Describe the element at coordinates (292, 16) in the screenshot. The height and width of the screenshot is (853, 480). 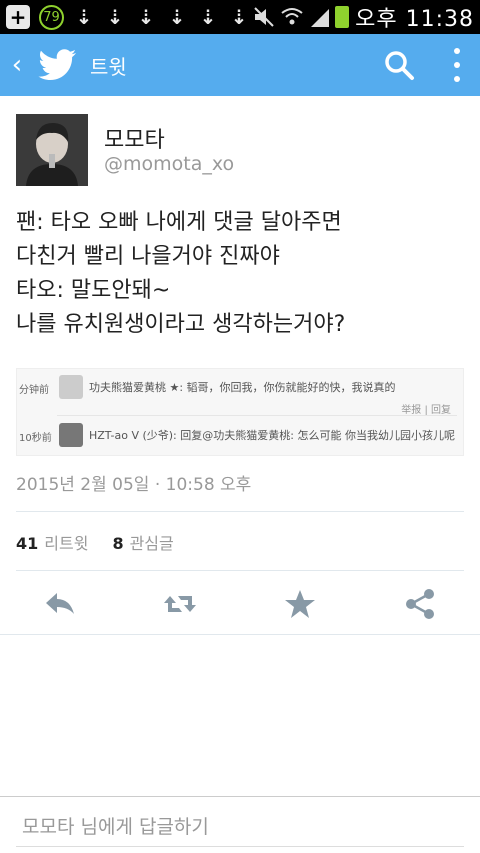
I see `wifi-icon` at that location.